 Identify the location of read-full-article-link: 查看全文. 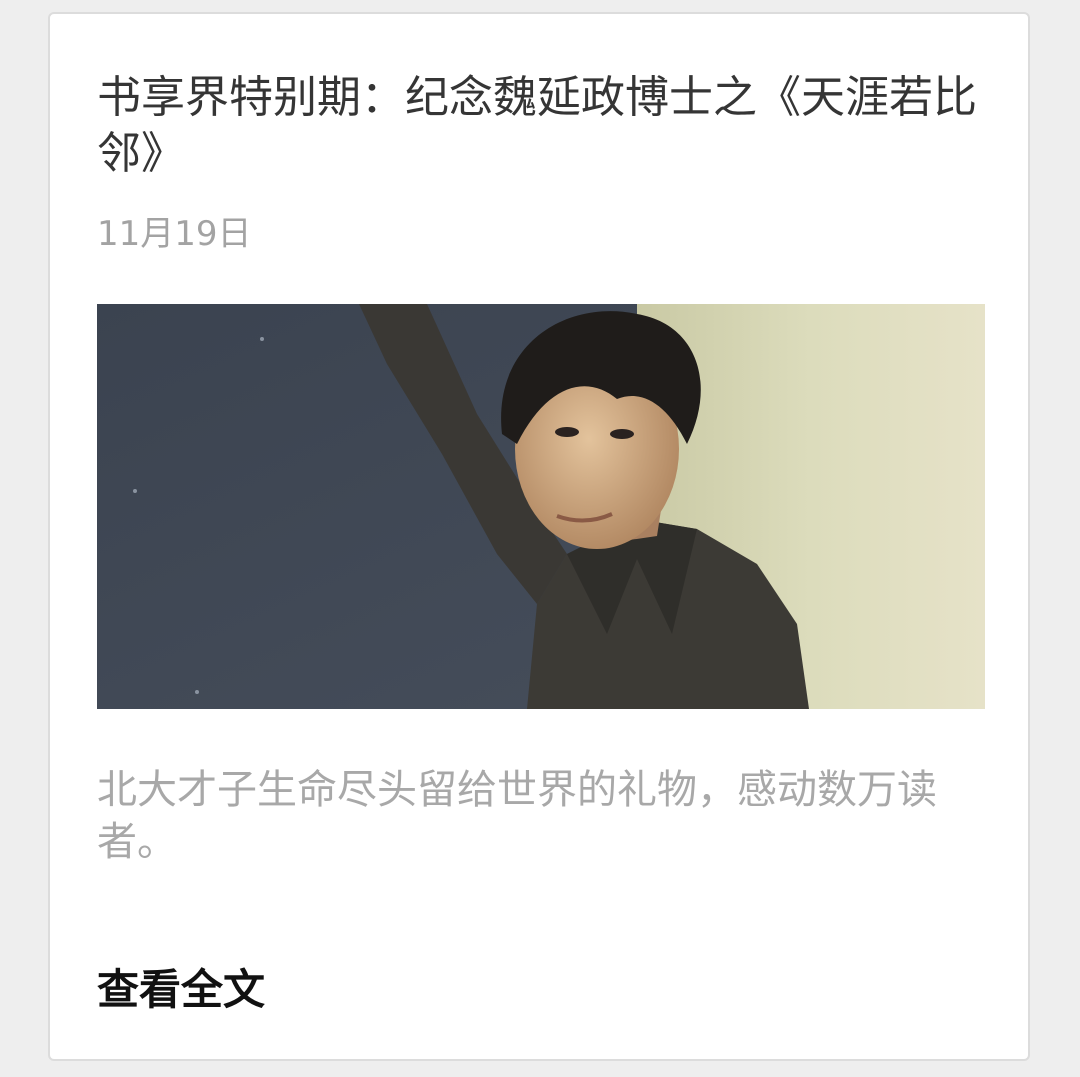
(181, 990).